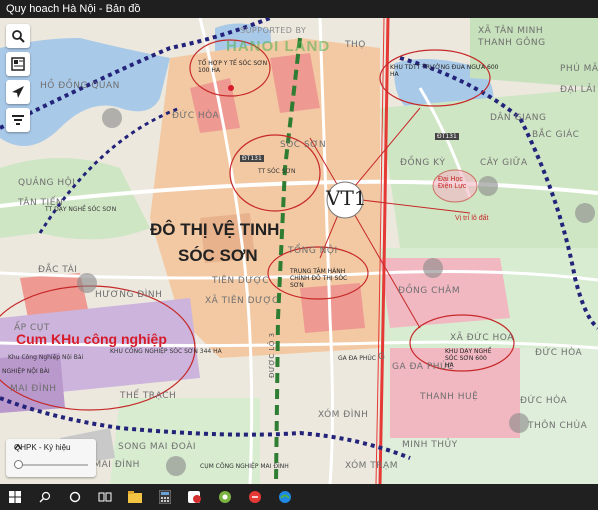 The image size is (598, 510). I want to click on overlay-do-thi-ve-tinh: ĐÔ THỊ VỆ TINH, so click(215, 229).